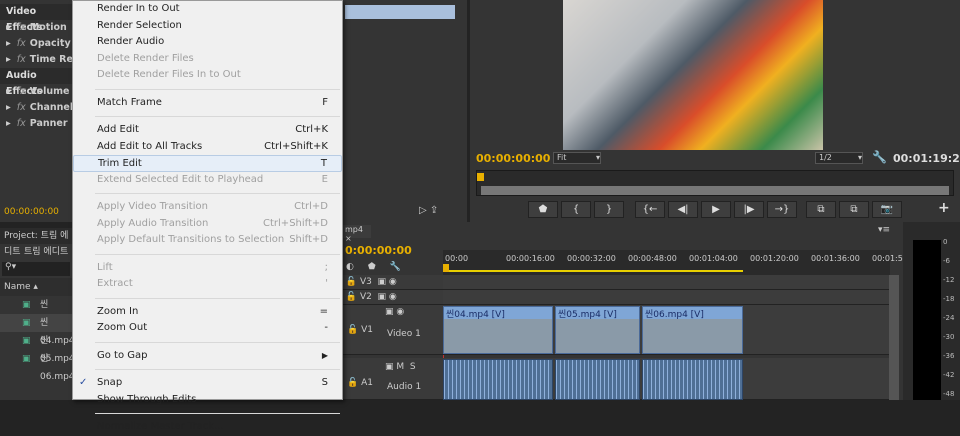 The width and height of the screenshot is (960, 436). Describe the element at coordinates (666, 297) in the screenshot. I see `lane-v2` at that location.